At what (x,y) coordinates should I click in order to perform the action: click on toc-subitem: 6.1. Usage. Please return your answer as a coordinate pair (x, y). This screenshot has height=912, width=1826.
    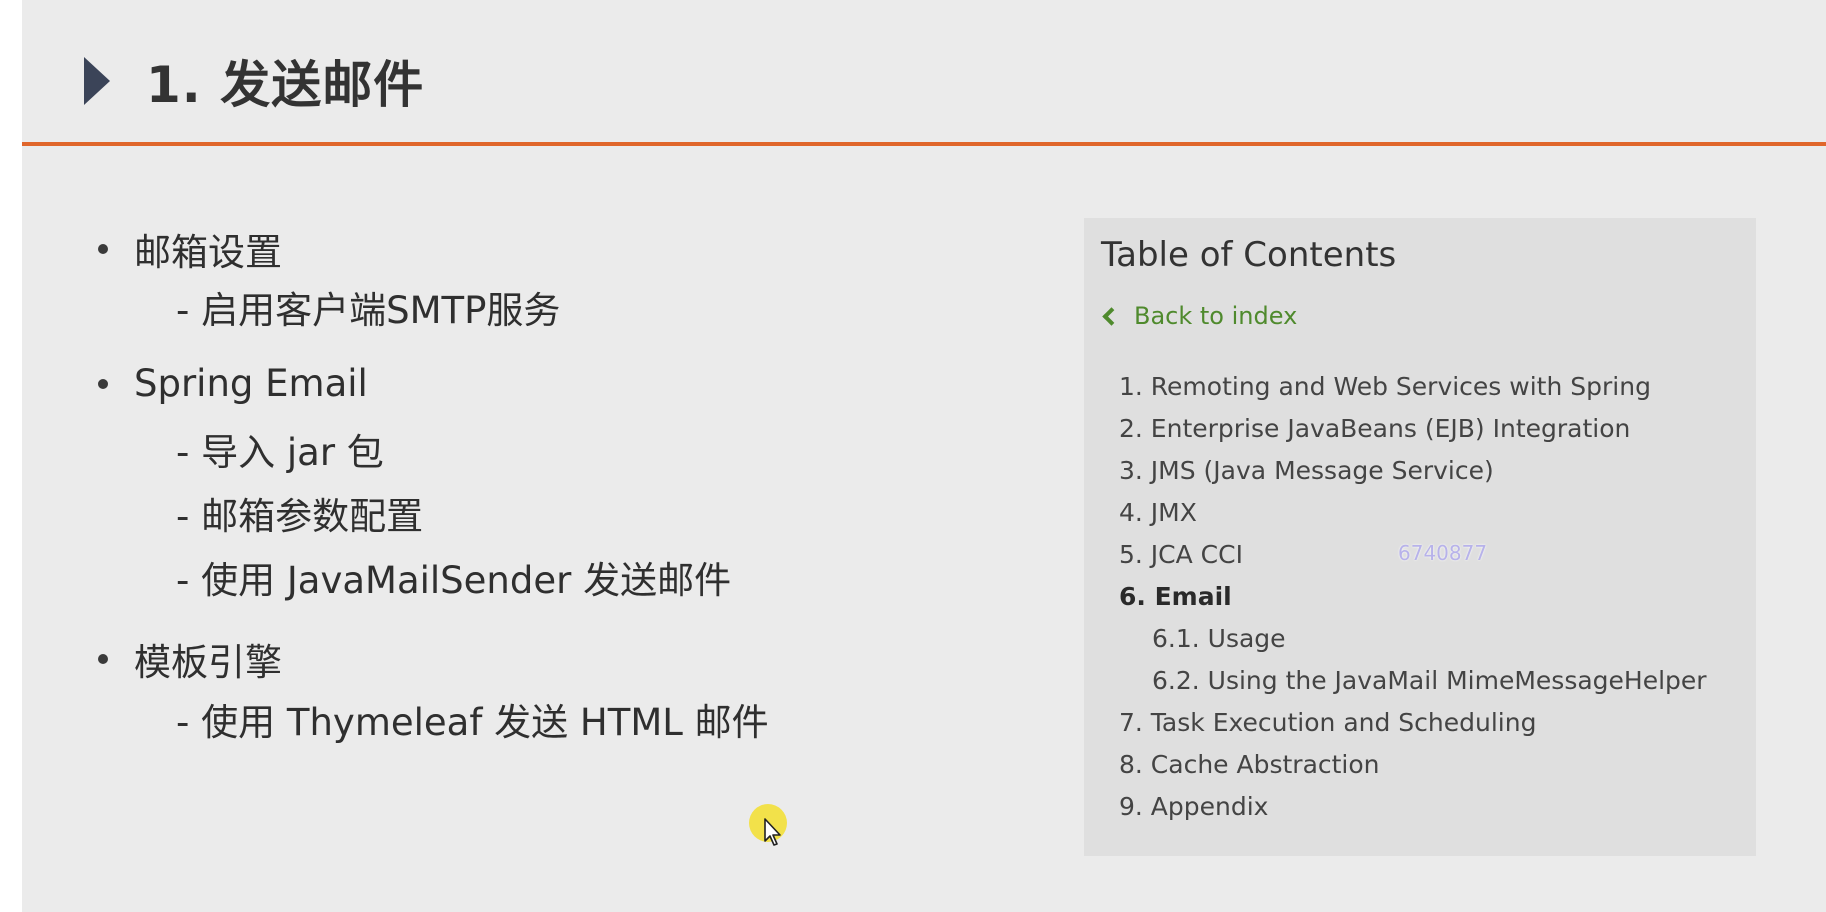
    Looking at the image, I should click on (1219, 638).